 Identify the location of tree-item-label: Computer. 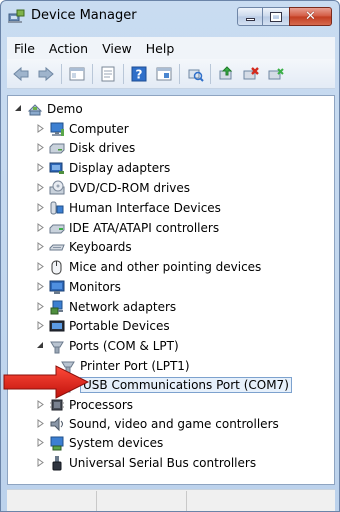
(99, 128).